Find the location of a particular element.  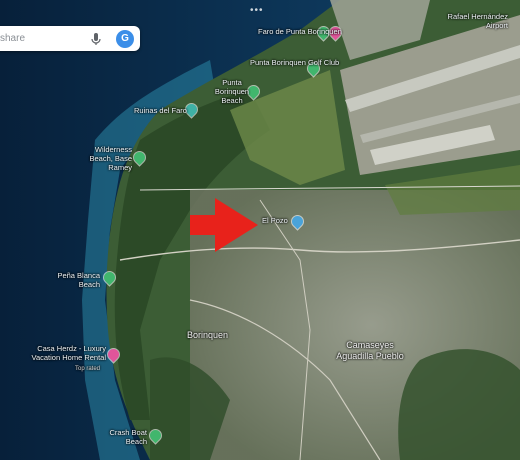

account-avatar: G is located at coordinates (125, 38).